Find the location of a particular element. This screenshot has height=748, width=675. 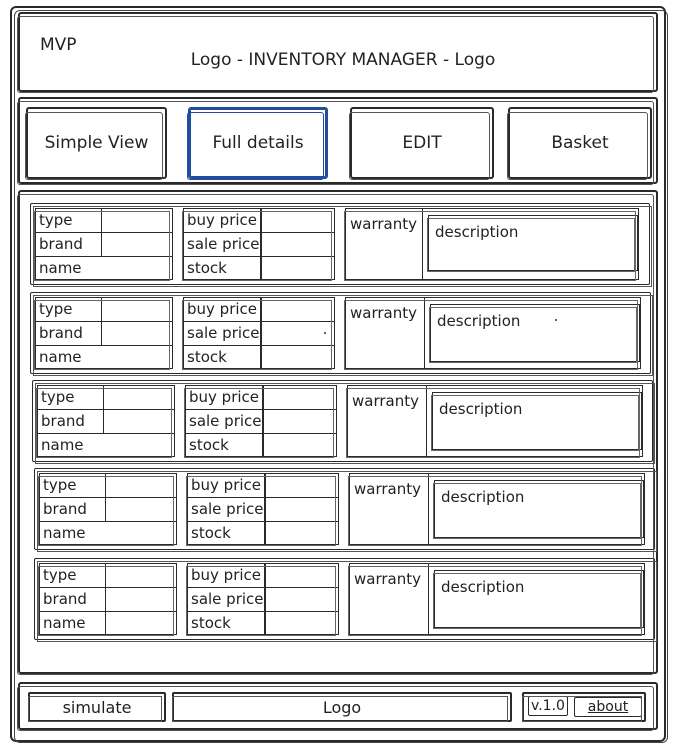

tab-edit: EDIT is located at coordinates (421, 143).